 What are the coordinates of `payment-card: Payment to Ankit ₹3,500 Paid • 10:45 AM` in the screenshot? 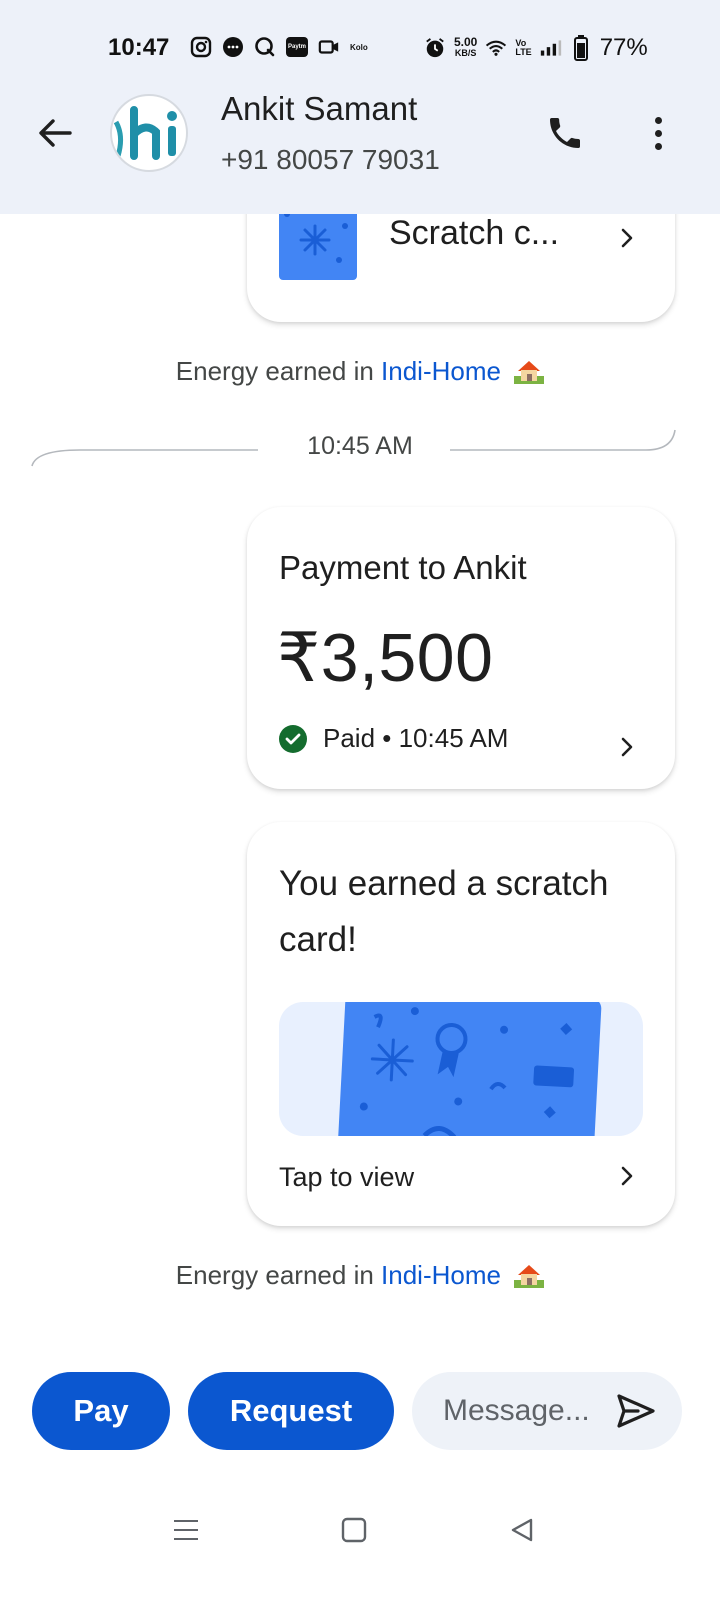 It's located at (461, 648).